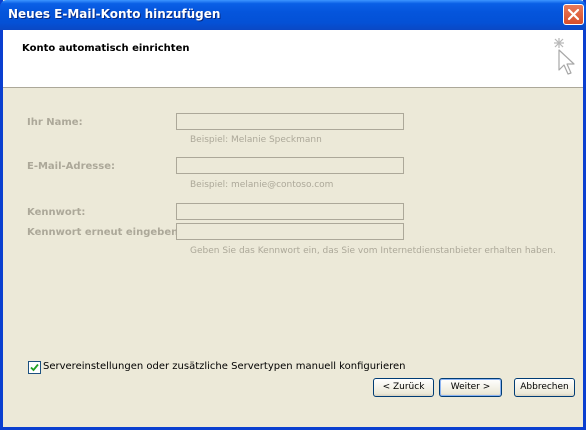 This screenshot has height=430, width=586. I want to click on wizard-header: Konto automatisch einrichten, so click(293, 59).